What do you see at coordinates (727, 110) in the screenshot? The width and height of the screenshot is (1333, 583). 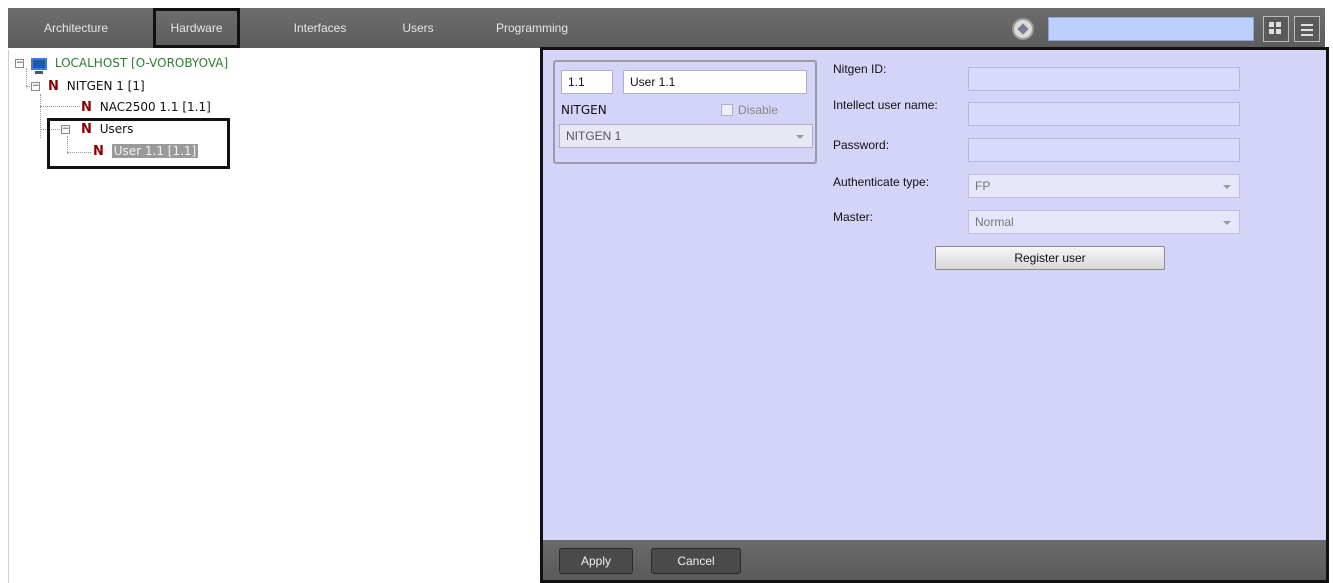 I see `disable-checkbox` at bounding box center [727, 110].